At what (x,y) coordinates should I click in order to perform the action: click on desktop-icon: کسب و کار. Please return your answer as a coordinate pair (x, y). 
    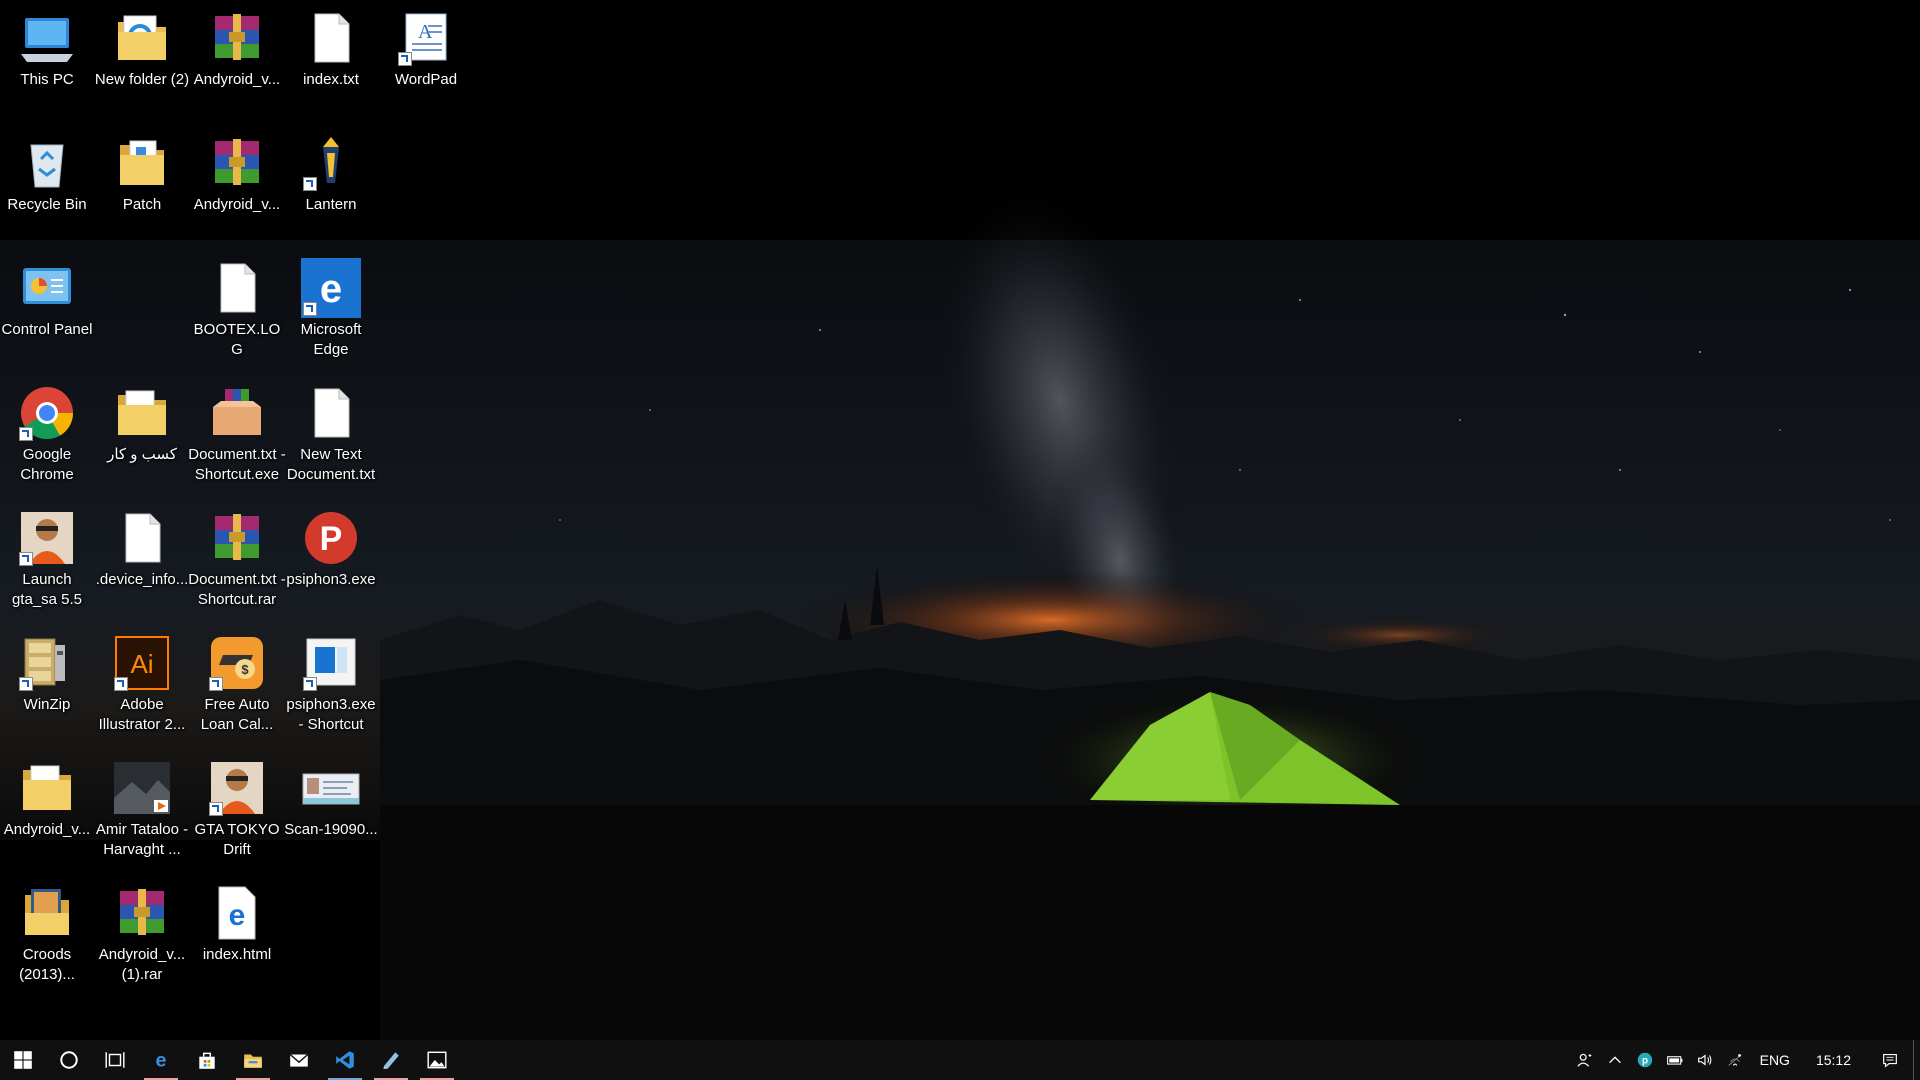
    Looking at the image, I should click on (142, 424).